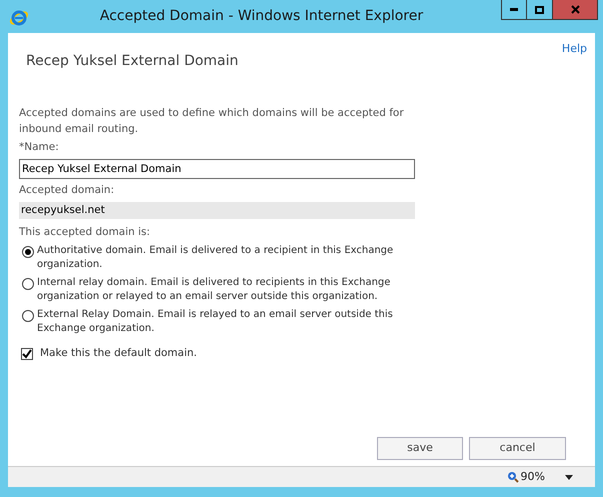 The width and height of the screenshot is (603, 497). Describe the element at coordinates (119, 354) in the screenshot. I see `checkbox-label: Make this the default domain.` at that location.